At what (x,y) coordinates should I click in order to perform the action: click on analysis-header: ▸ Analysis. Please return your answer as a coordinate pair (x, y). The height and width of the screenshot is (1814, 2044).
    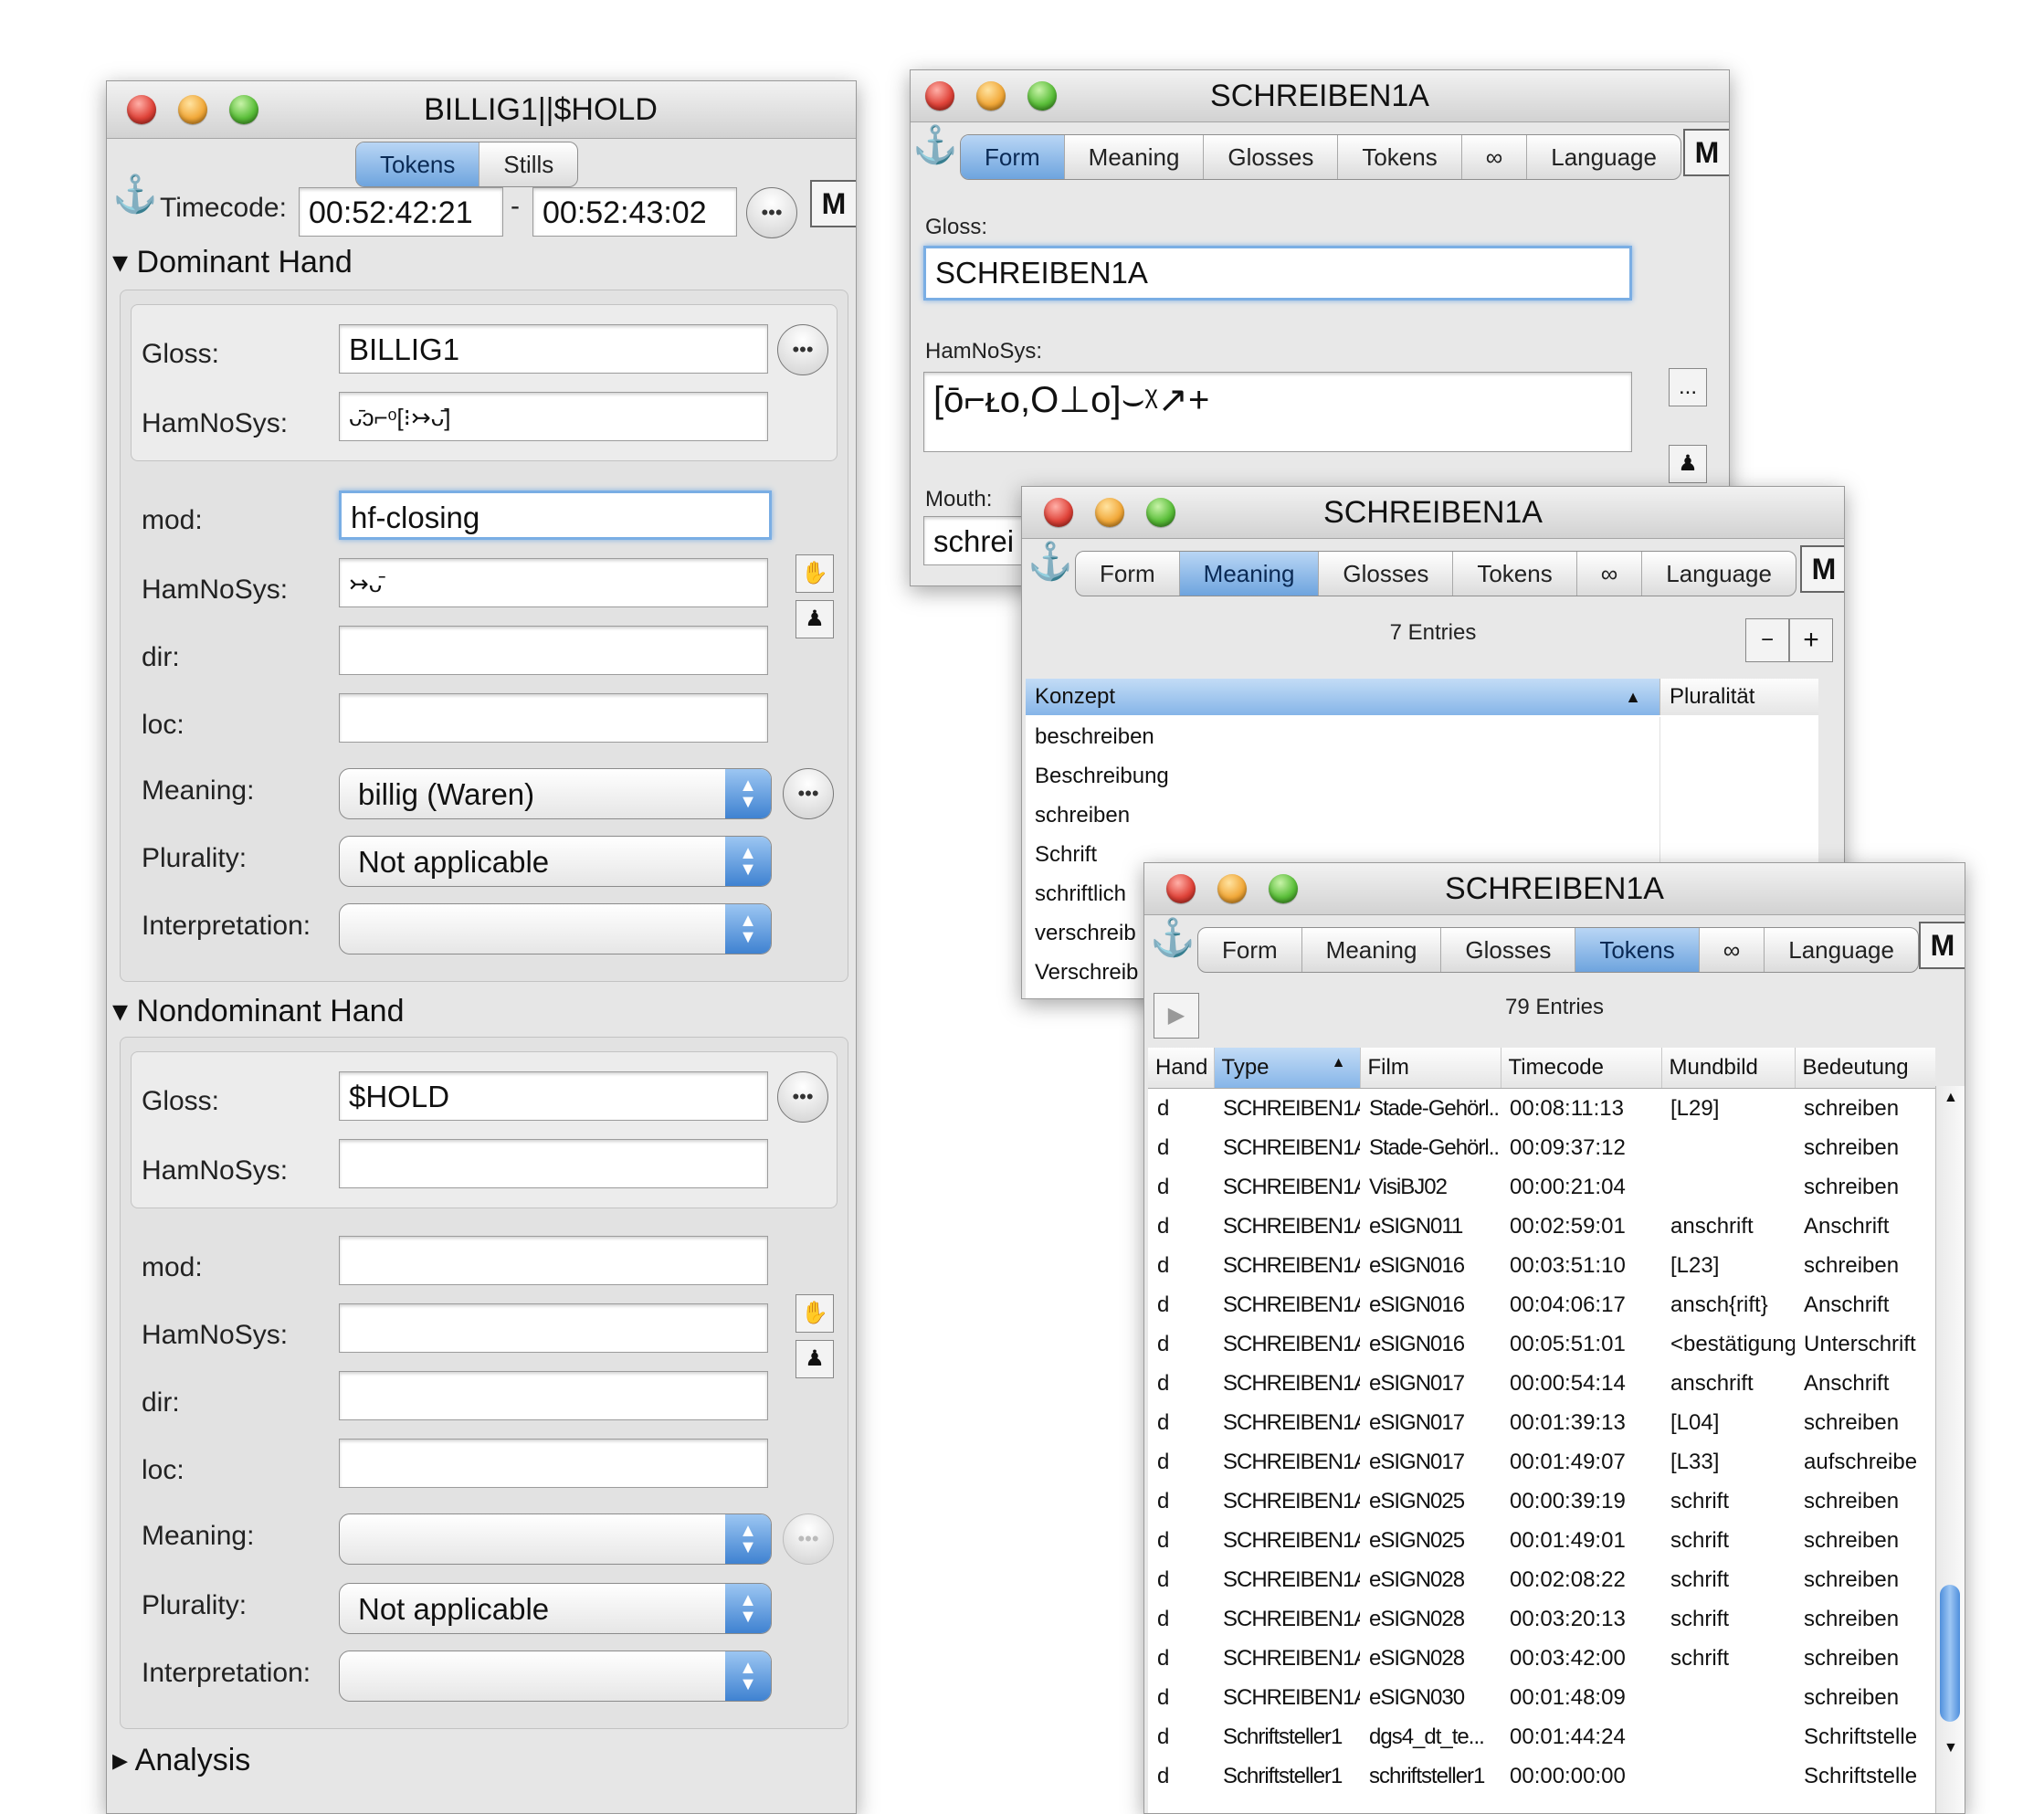
    Looking at the image, I should click on (181, 1760).